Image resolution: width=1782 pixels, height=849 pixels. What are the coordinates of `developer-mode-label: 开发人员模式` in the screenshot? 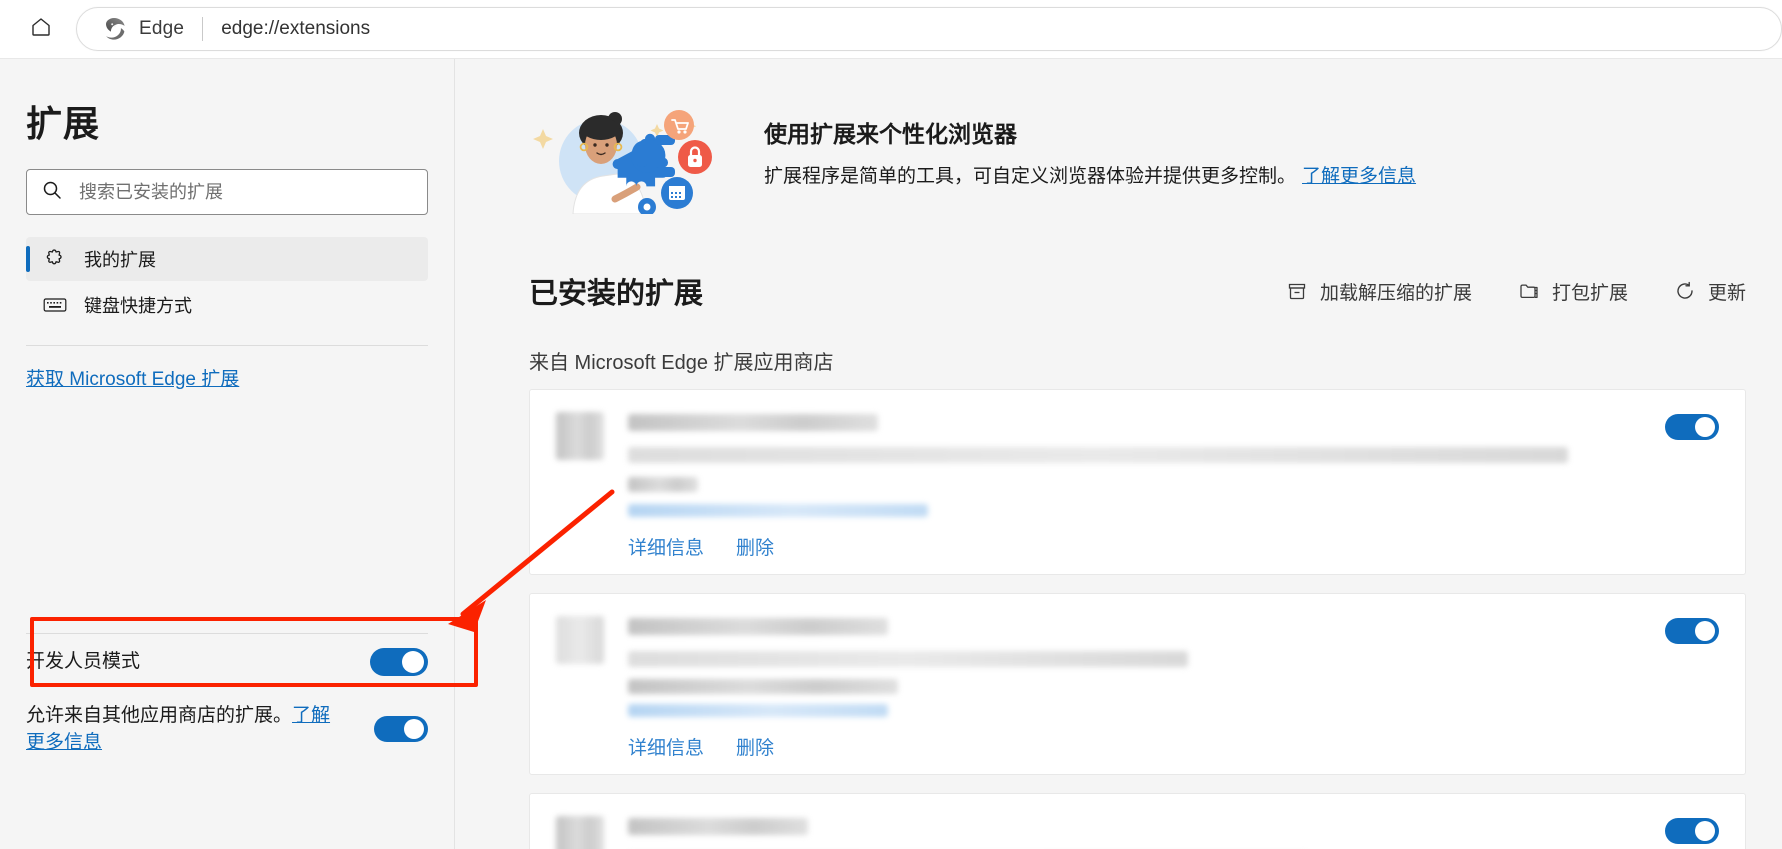 It's located at (83, 662).